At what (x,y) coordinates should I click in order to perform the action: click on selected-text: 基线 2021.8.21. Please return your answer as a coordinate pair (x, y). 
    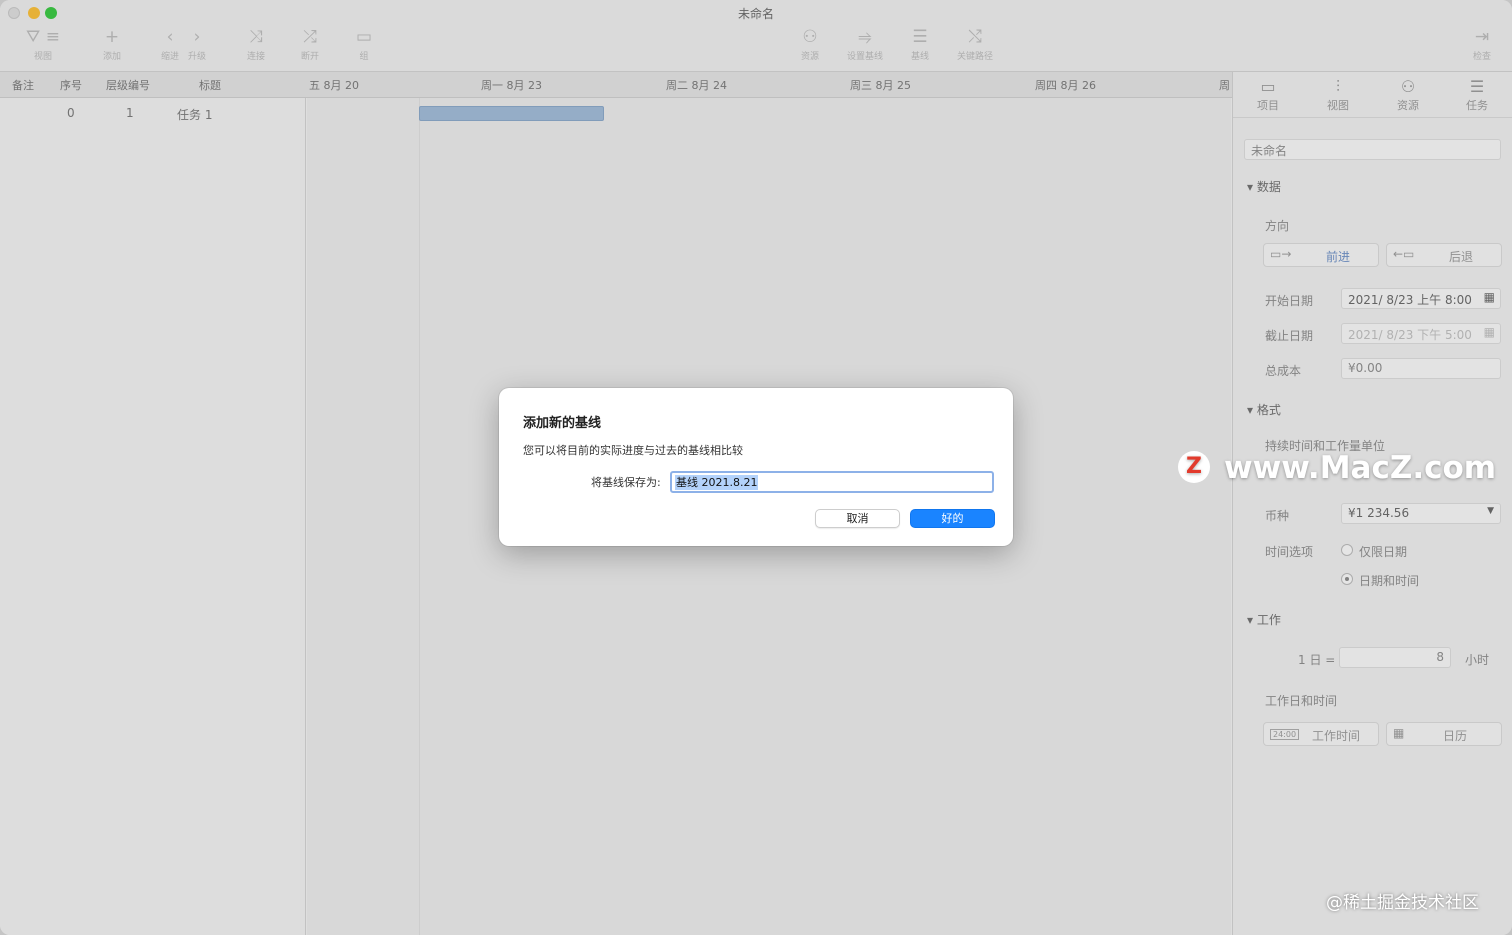
    Looking at the image, I should click on (717, 482).